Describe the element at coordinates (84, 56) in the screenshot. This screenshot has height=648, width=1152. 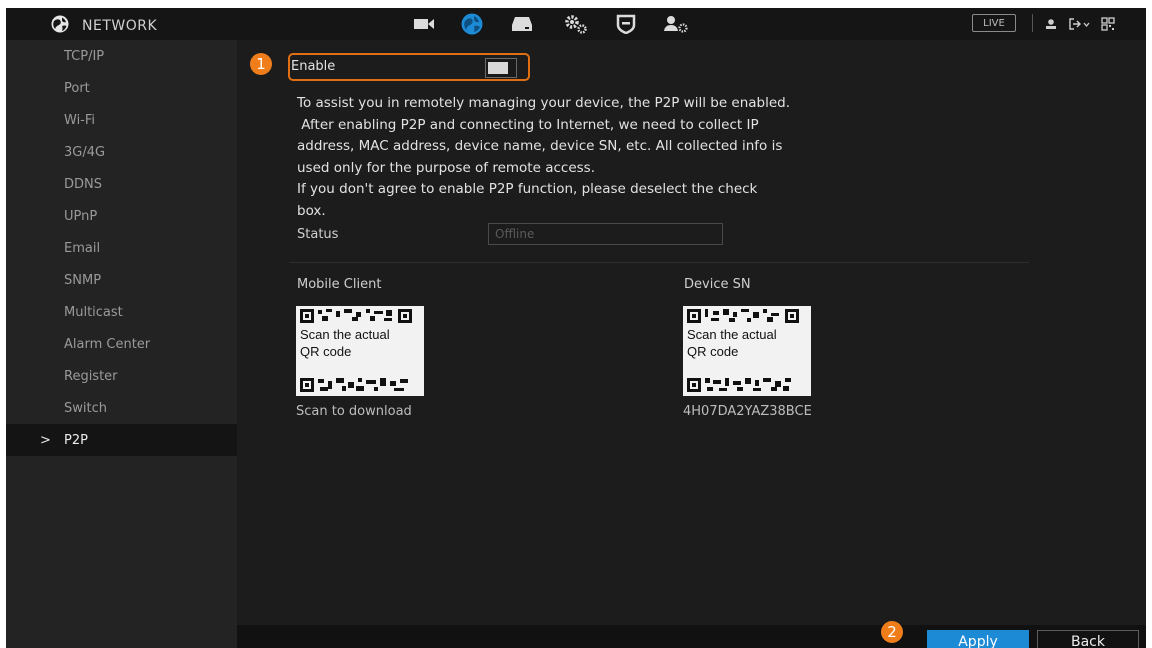
I see `sidebar-item-label: TCP/IP` at that location.